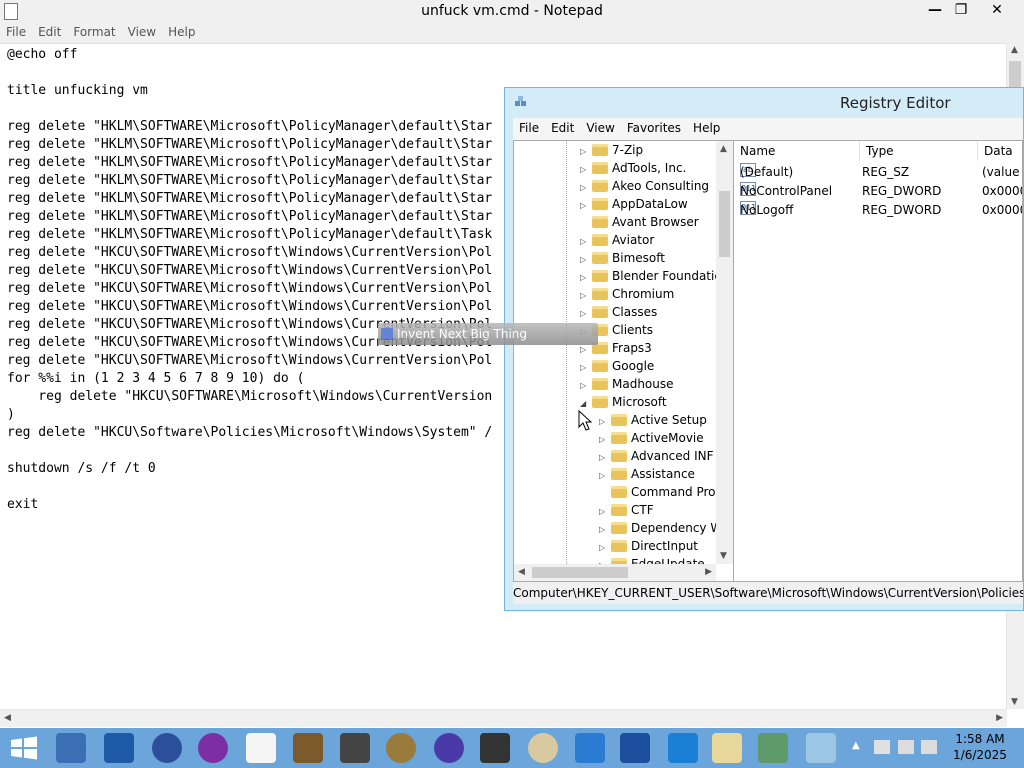 The image size is (1024, 768). I want to click on virus-app-icon, so click(449, 748).